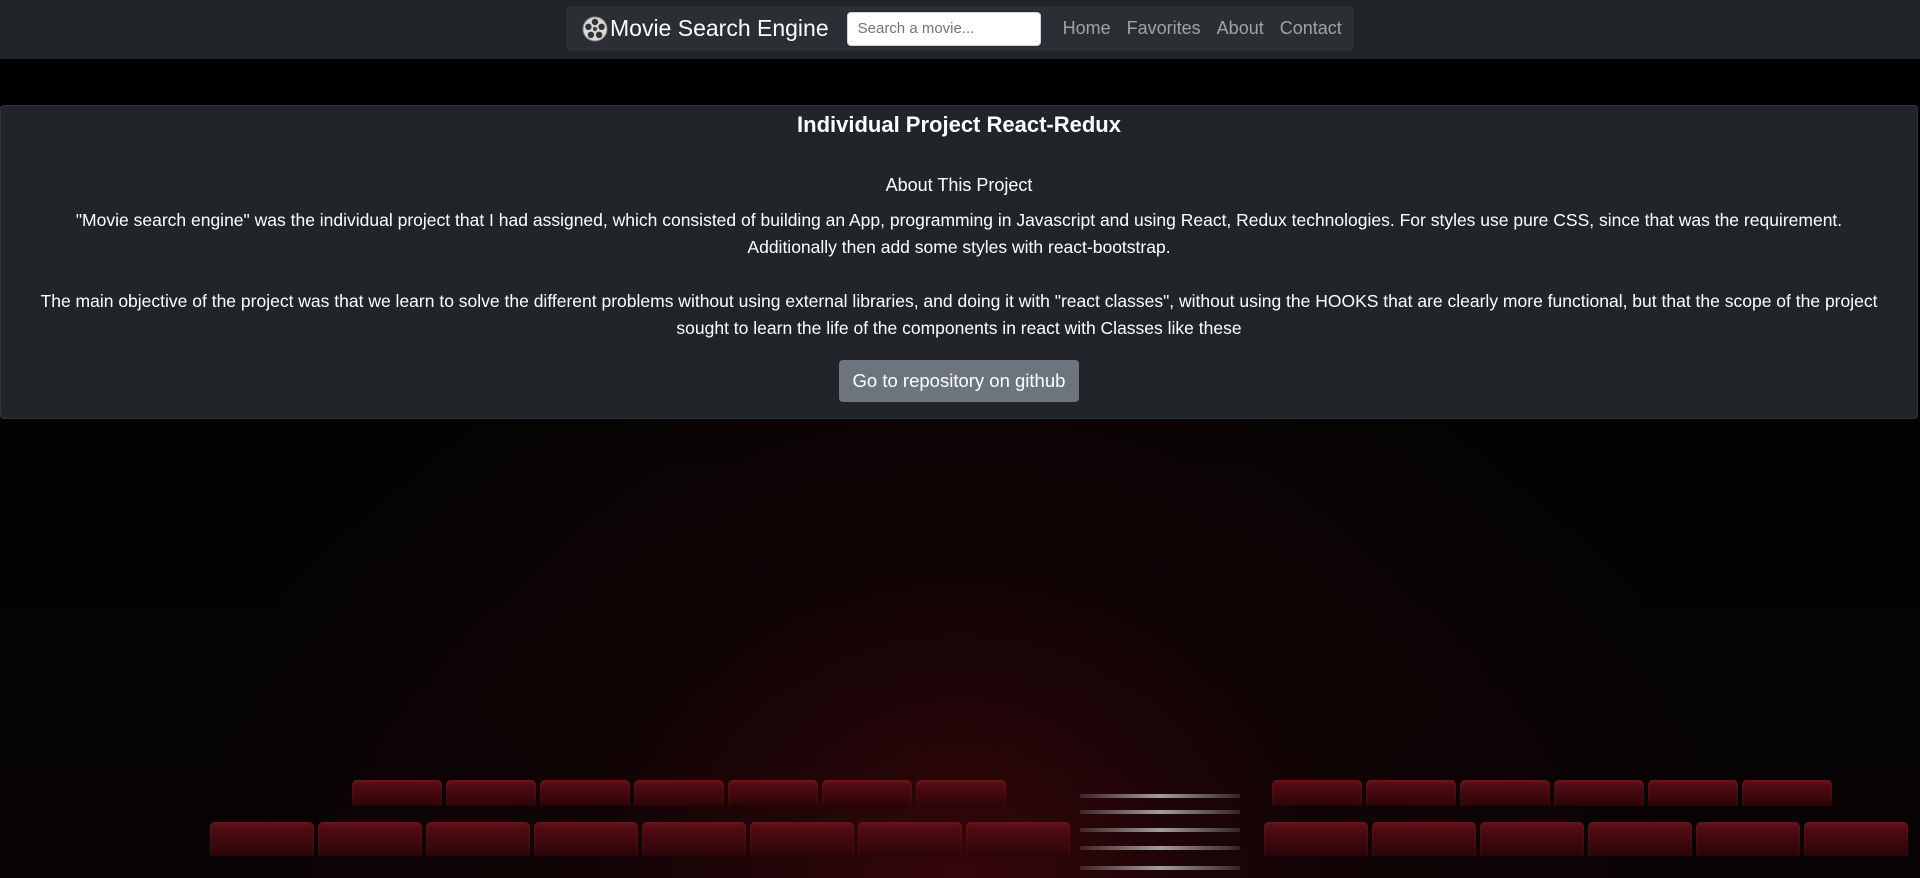  Describe the element at coordinates (1311, 28) in the screenshot. I see `nav-link-contact: Contact` at that location.